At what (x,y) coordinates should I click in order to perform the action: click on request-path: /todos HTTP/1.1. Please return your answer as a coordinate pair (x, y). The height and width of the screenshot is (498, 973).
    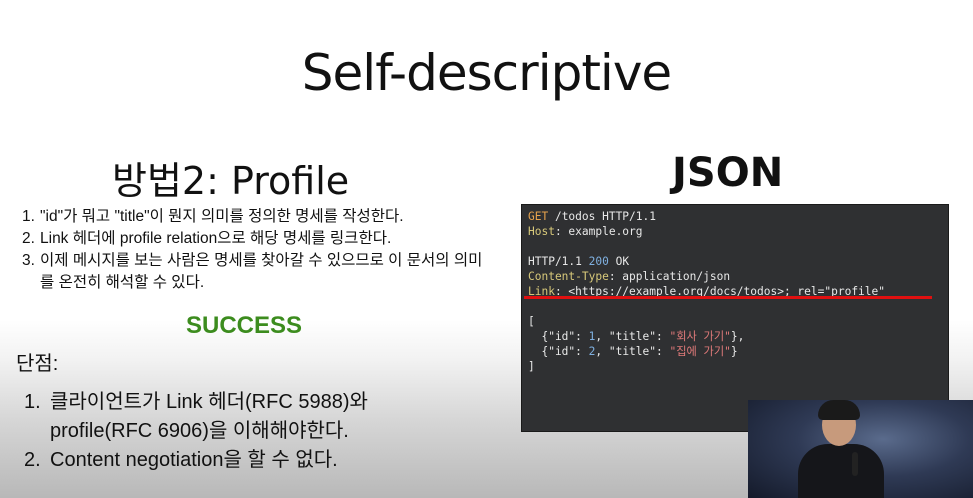
    Looking at the image, I should click on (602, 216).